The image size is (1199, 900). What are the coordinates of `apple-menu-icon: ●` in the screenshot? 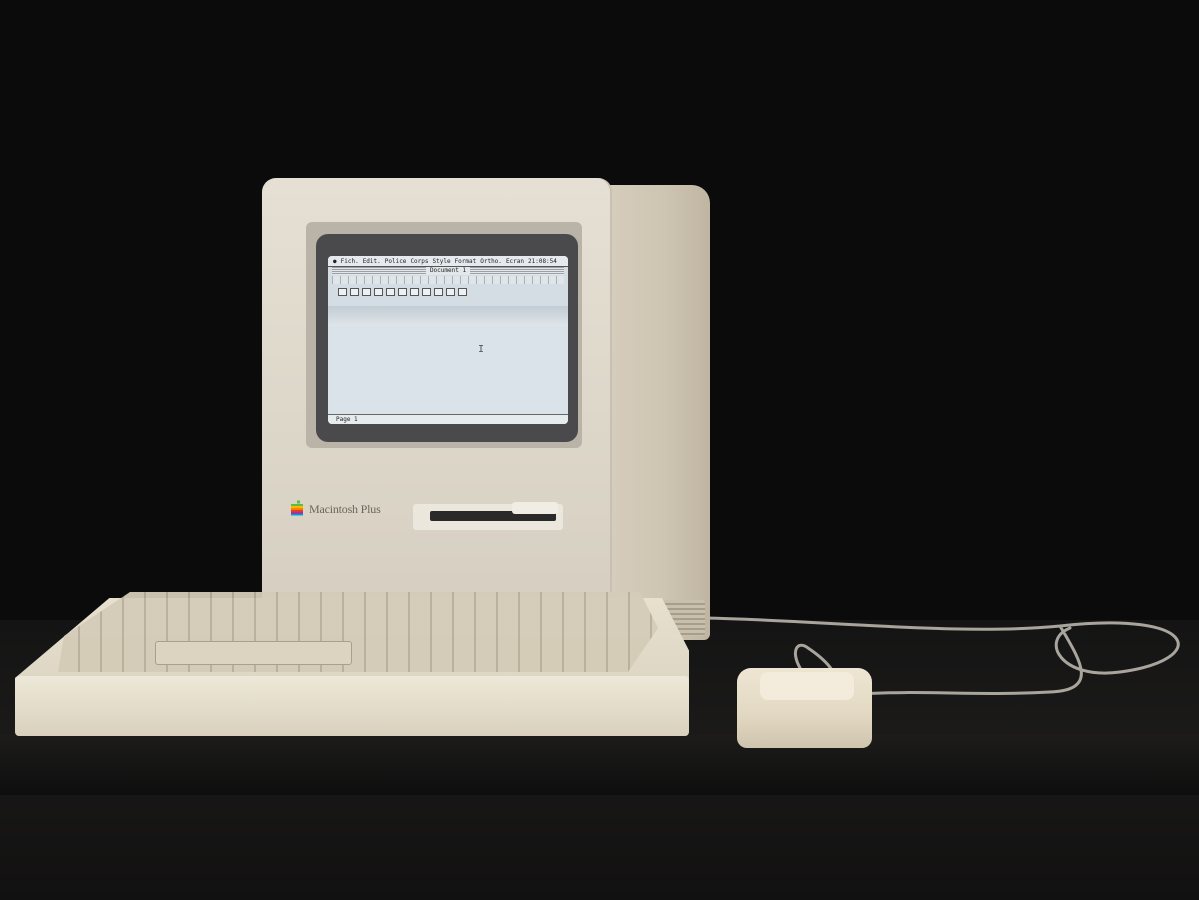 It's located at (335, 261).